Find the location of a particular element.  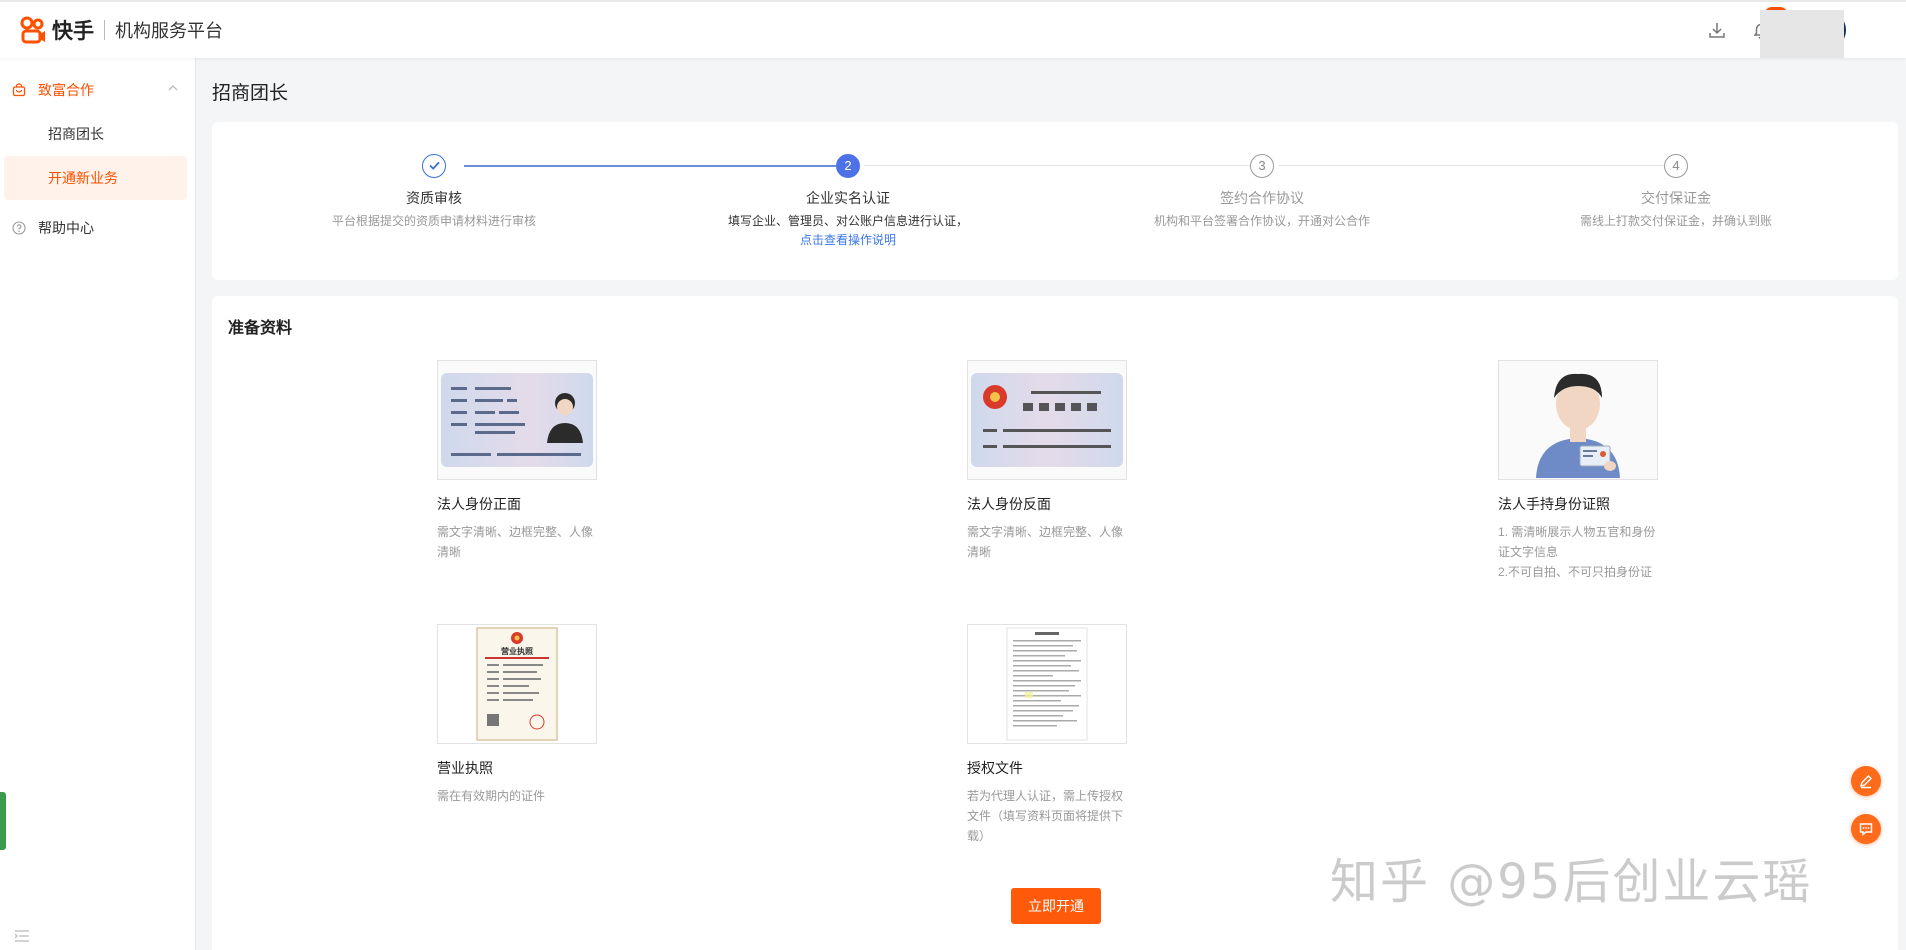

sidebar-item-help: 帮助中心 is located at coordinates (97, 228).